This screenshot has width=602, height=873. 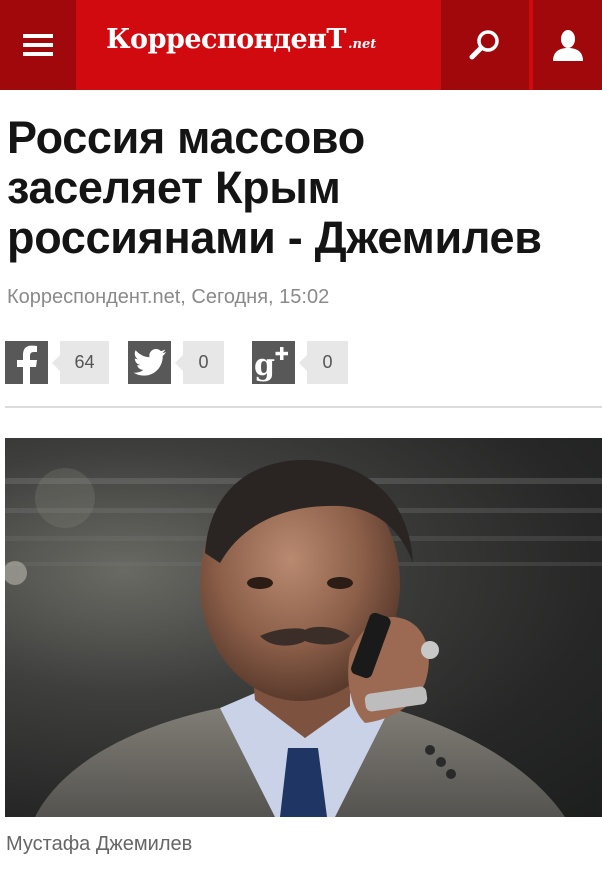 I want to click on search-button, so click(x=485, y=45).